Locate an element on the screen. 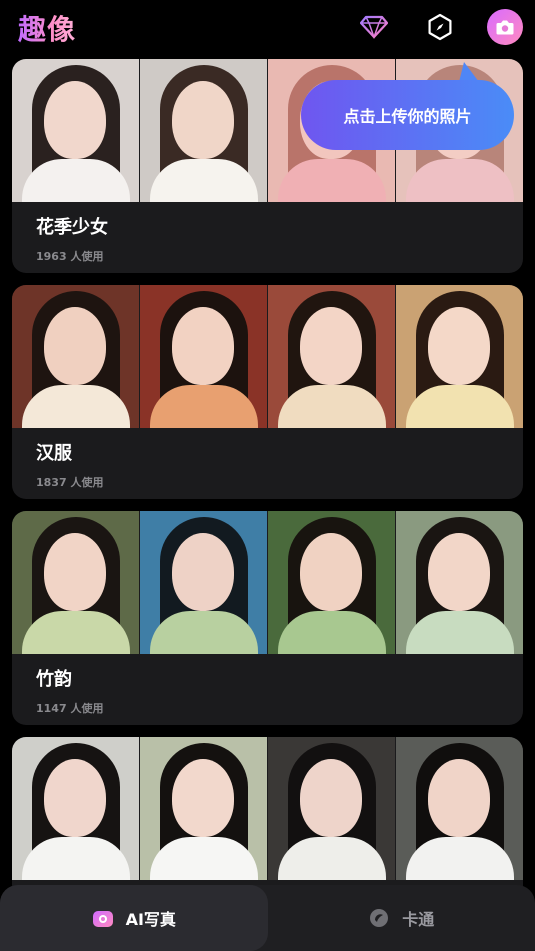  tab-cartoon: 卡通 is located at coordinates (401, 918).